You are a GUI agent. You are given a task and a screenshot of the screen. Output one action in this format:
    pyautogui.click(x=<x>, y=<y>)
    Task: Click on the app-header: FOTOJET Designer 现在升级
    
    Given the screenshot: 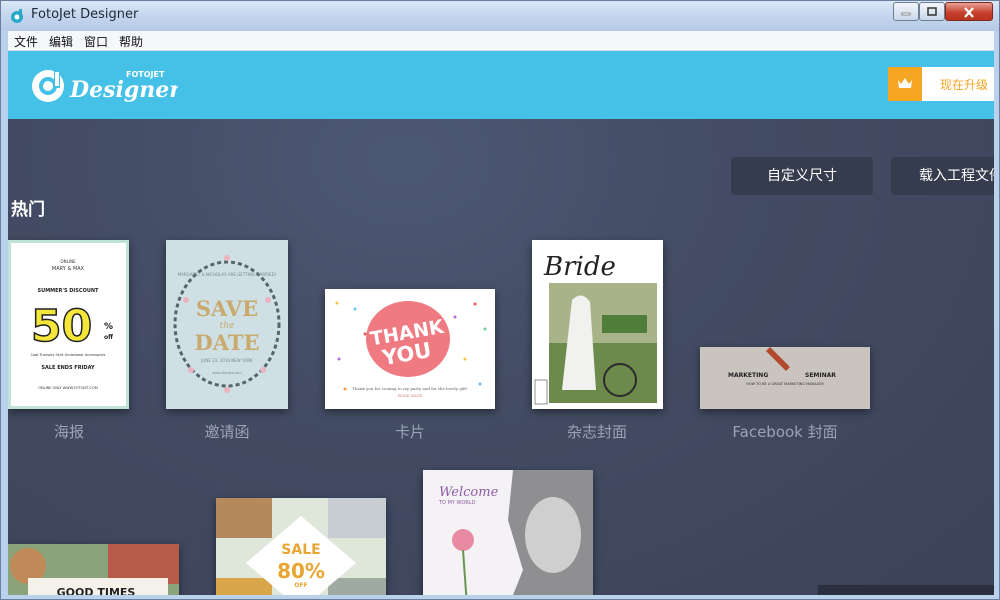 What is the action you would take?
    pyautogui.click(x=501, y=85)
    